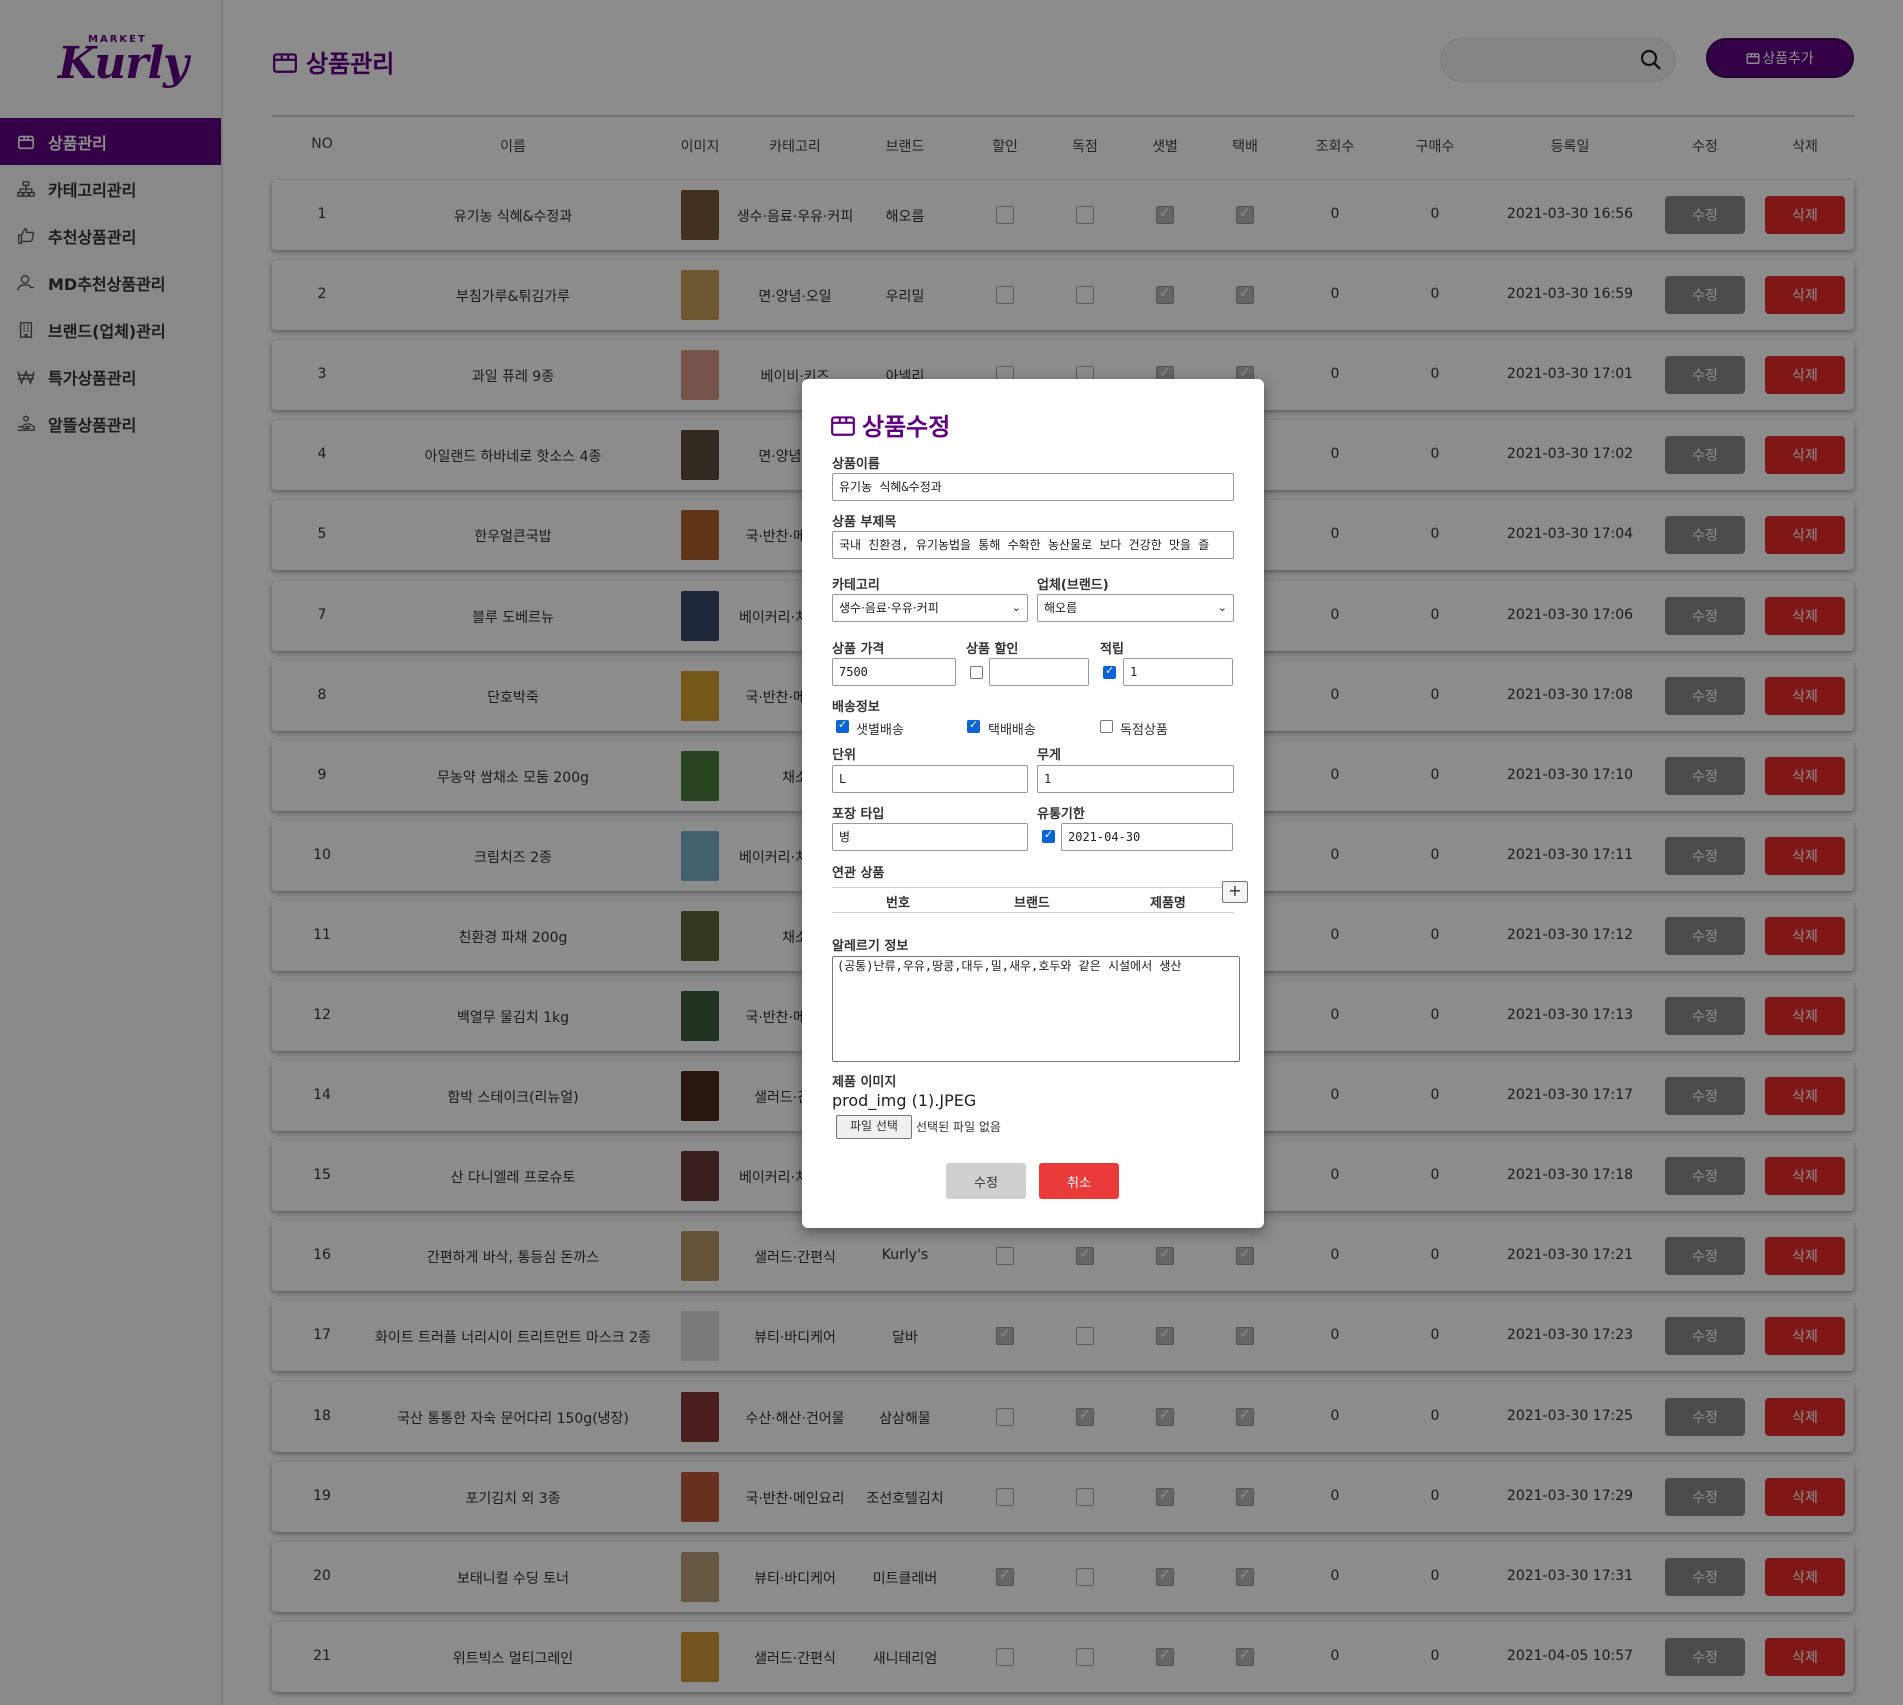 This screenshot has width=1903, height=1705. What do you see at coordinates (858, 873) in the screenshot?
I see `related-label: 연관 상품` at bounding box center [858, 873].